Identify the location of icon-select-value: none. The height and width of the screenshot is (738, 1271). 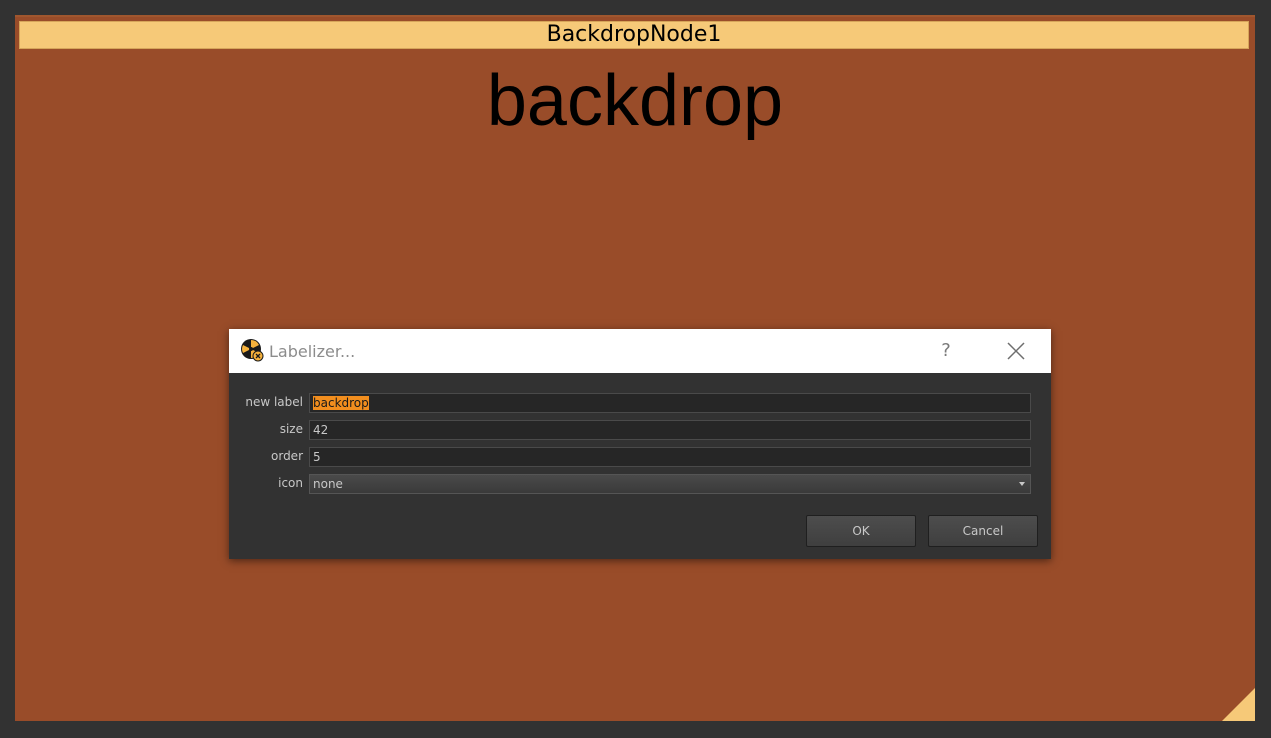
(328, 484).